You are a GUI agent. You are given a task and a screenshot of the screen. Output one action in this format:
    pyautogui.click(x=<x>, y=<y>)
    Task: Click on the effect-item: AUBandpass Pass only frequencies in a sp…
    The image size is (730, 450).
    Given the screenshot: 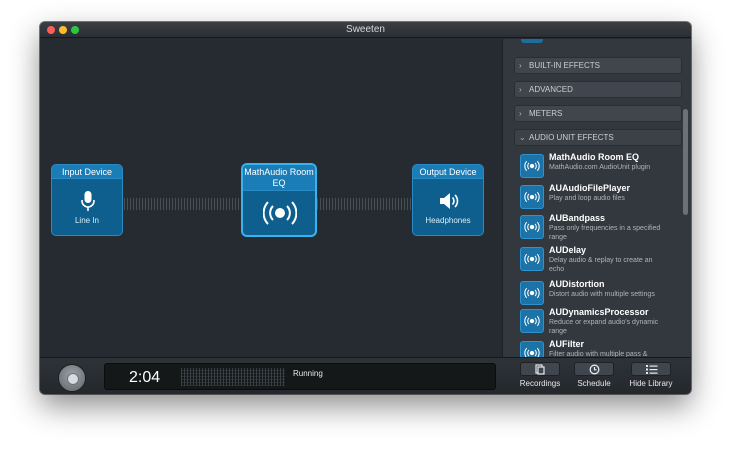 What is the action you would take?
    pyautogui.click(x=595, y=228)
    